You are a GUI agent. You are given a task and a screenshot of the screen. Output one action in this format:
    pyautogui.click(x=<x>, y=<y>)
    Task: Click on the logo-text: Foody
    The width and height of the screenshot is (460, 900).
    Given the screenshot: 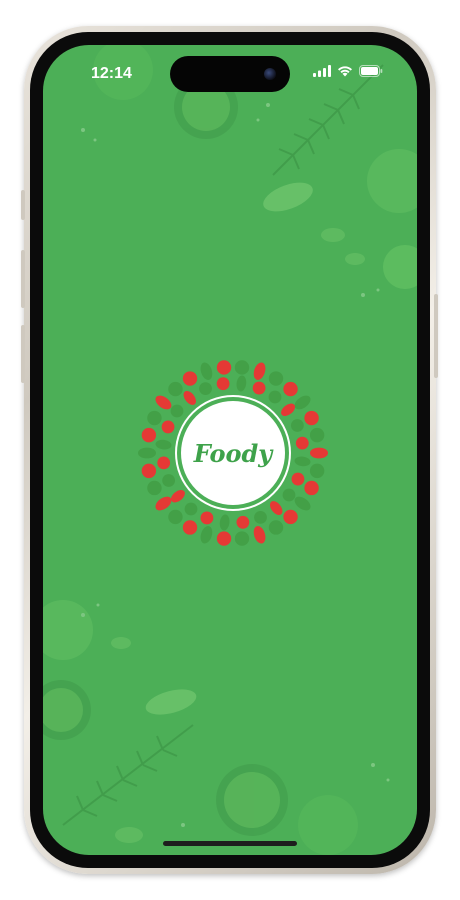 What is the action you would take?
    pyautogui.click(x=233, y=453)
    